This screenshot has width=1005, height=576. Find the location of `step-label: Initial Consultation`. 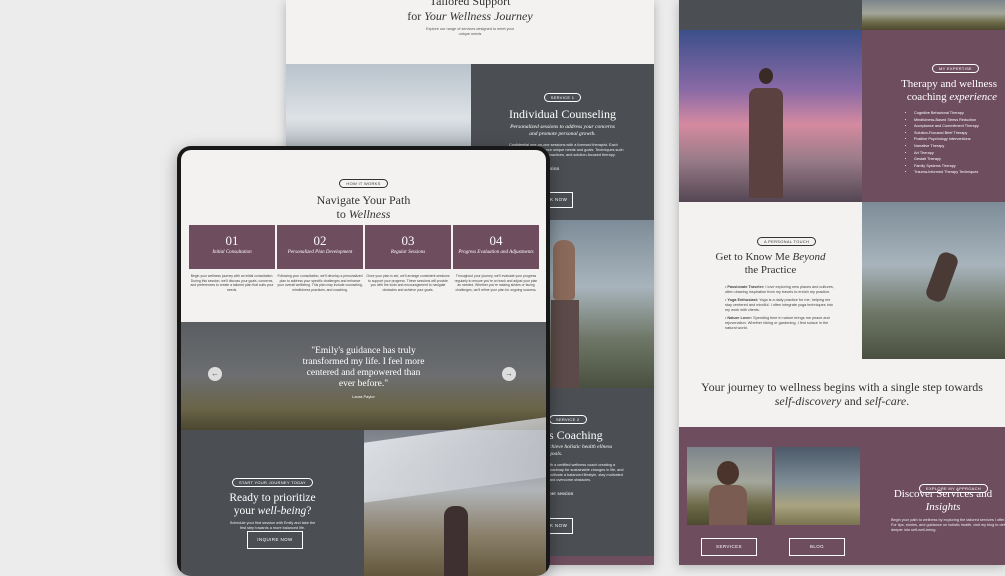

step-label: Initial Consultation is located at coordinates (232, 252).